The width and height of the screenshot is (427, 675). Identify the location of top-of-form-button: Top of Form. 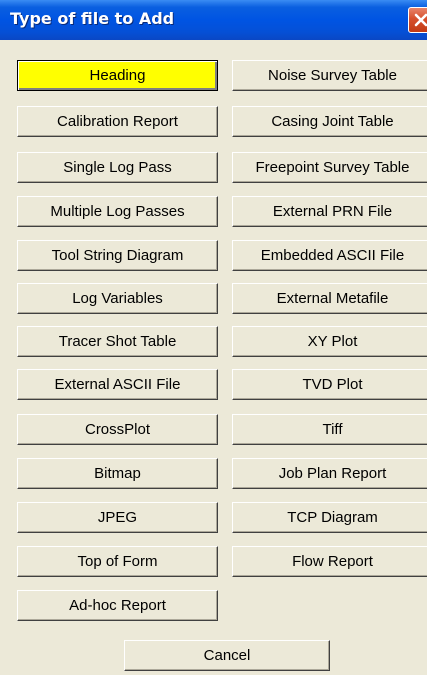
(117, 561).